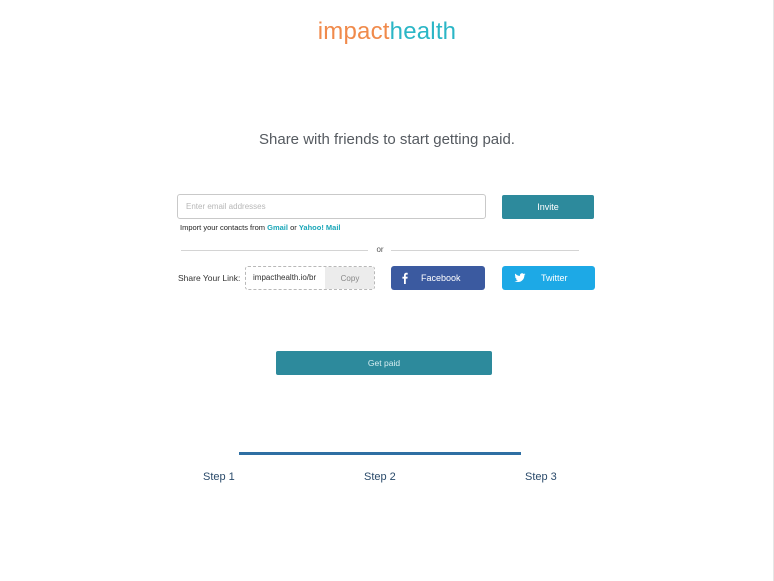 The width and height of the screenshot is (774, 581). I want to click on facebook-share-button: Facebook, so click(438, 278).